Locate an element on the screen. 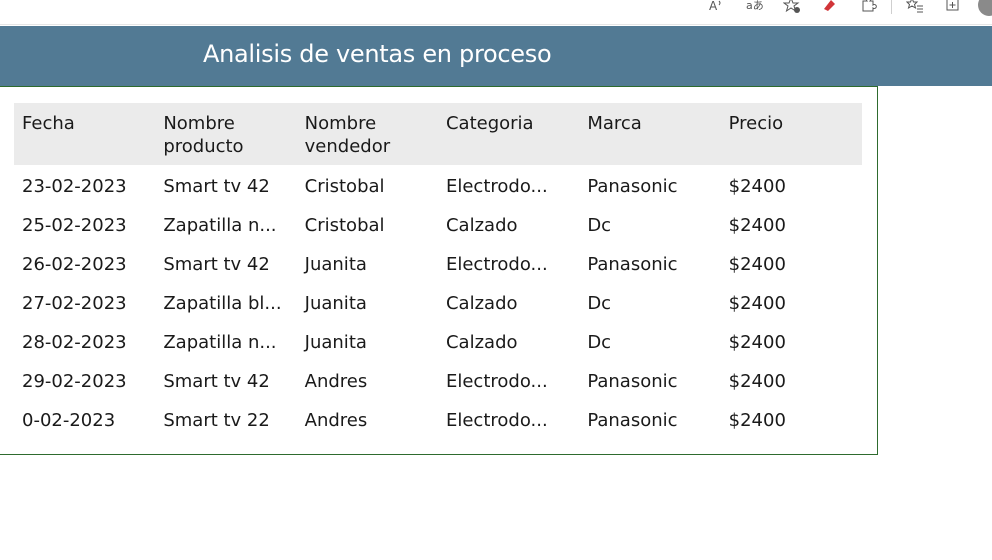  svg-text: aあ is located at coordinates (754, 6).